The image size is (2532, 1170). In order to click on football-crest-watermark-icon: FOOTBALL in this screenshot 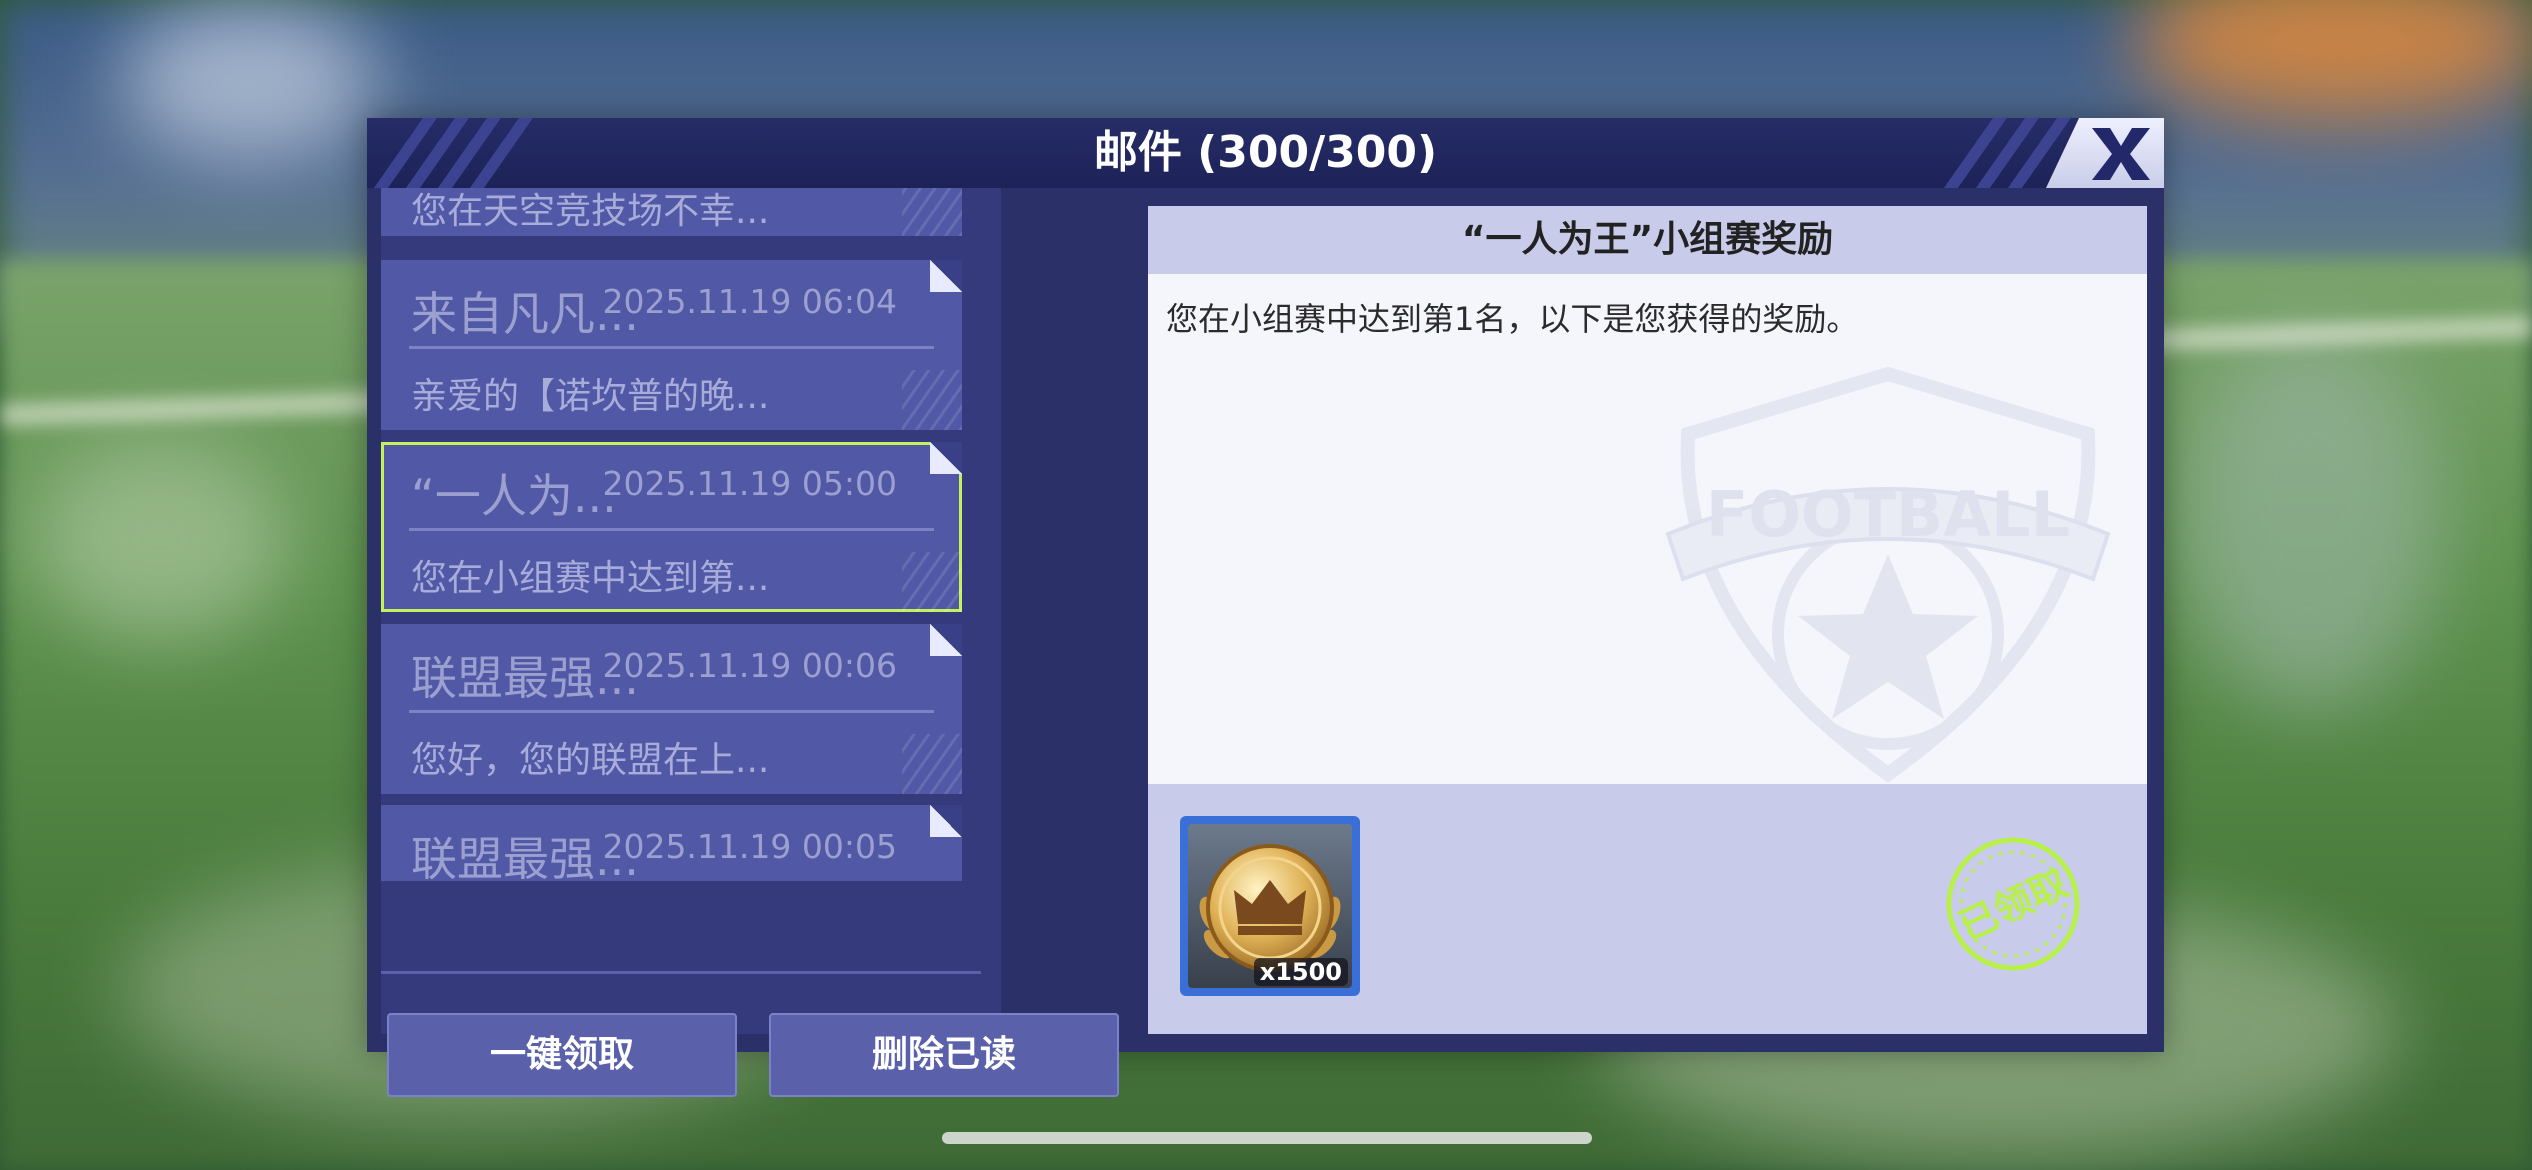, I will do `click(1888, 574)`.